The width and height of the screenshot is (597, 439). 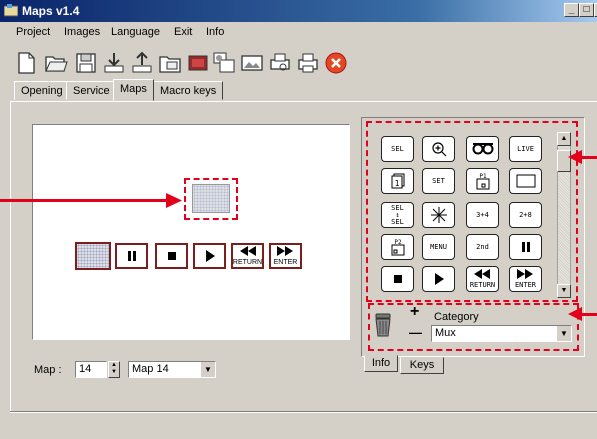 What do you see at coordinates (525, 247) in the screenshot?
I see `key-pause` at bounding box center [525, 247].